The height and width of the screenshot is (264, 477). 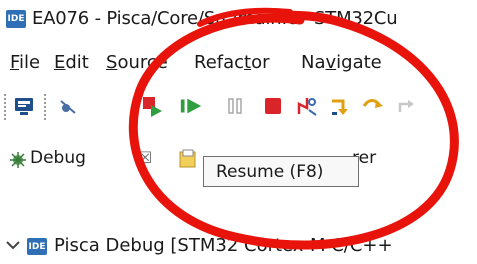 I want to click on tab-debug: Debug ☒, so click(x=85, y=160).